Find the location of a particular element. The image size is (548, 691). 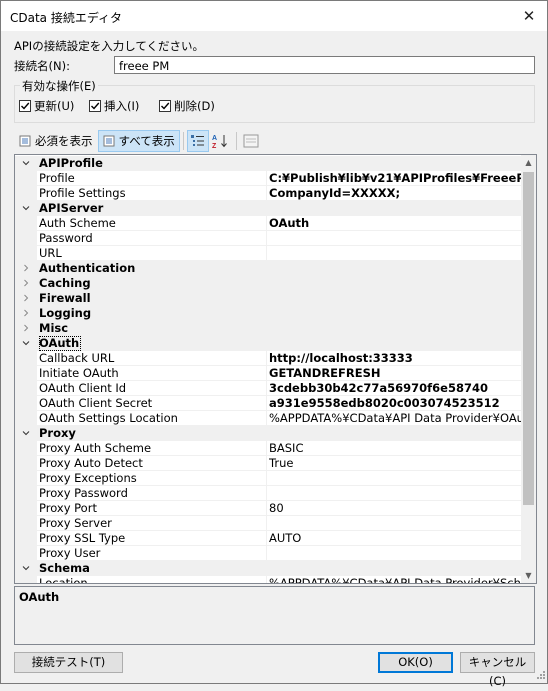

scroll-down-icon: ▼ is located at coordinates (528, 575).